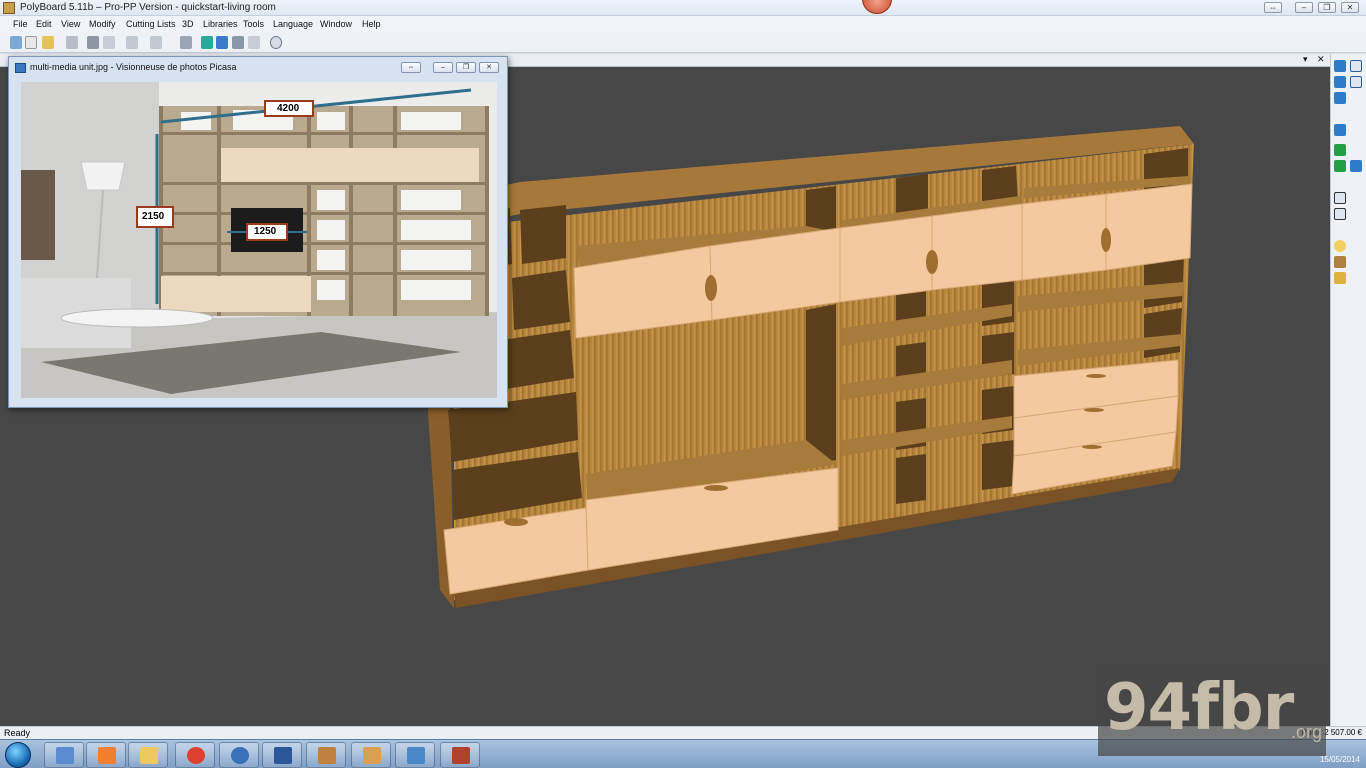 This screenshot has height=768, width=1366. Describe the element at coordinates (1340, 130) in the screenshot. I see `view-iso-icon` at that location.